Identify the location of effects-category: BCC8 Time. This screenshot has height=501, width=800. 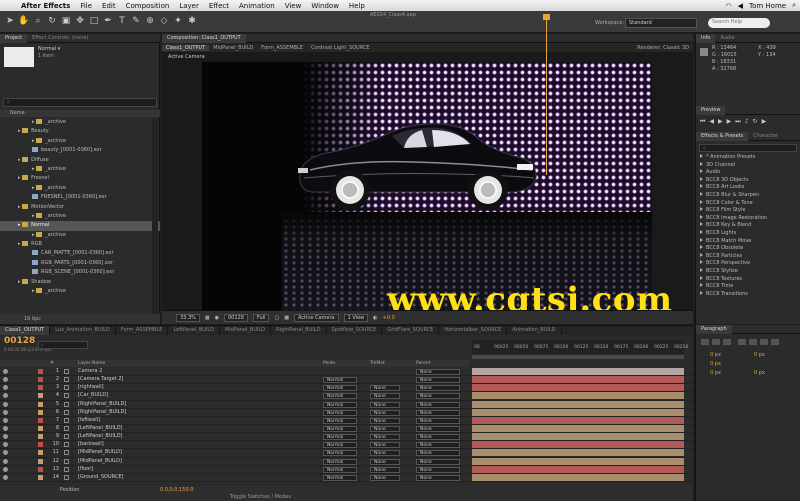
(748, 287).